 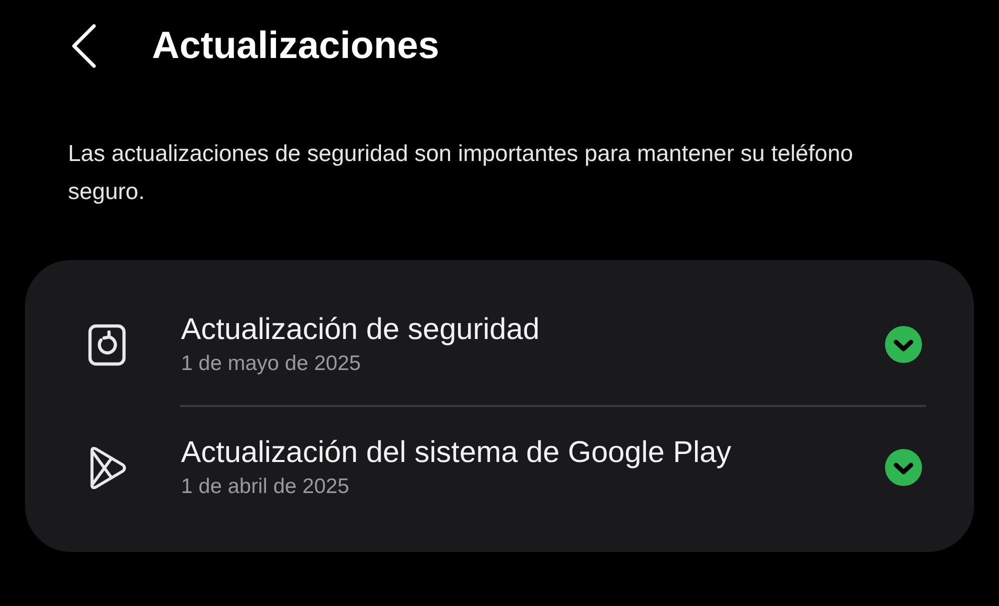 What do you see at coordinates (361, 330) in the screenshot?
I see `update-title: Actualización de seguridad` at bounding box center [361, 330].